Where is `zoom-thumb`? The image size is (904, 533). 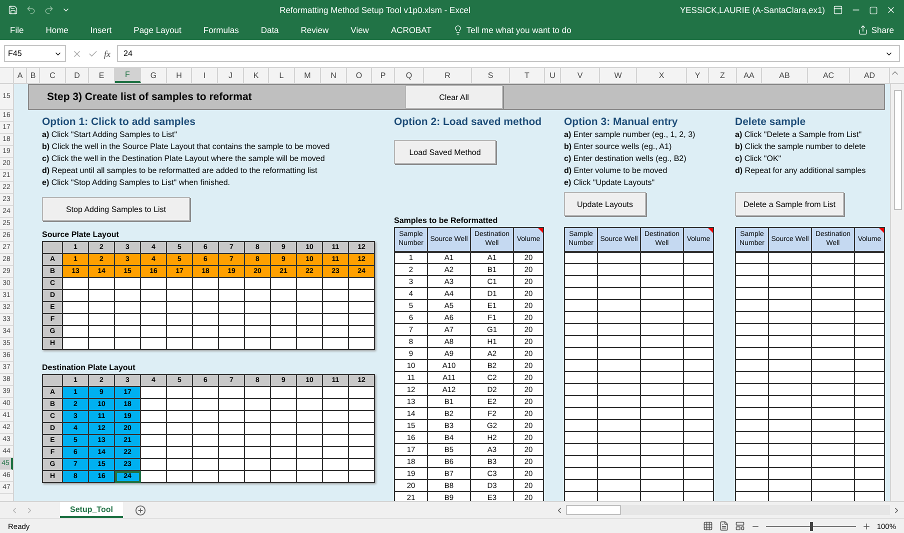
zoom-thumb is located at coordinates (811, 526).